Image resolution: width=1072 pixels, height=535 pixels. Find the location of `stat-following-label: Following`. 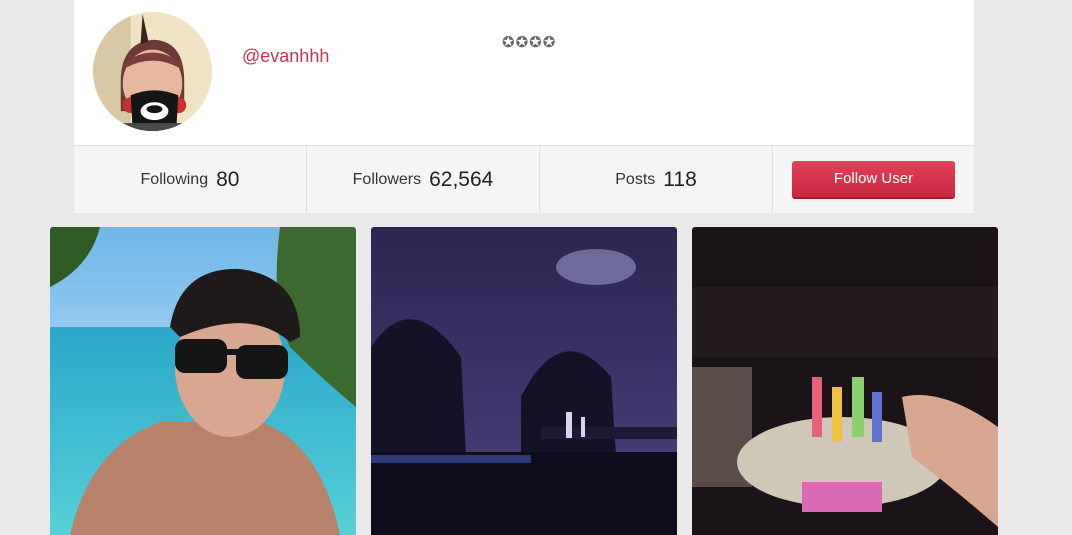

stat-following-label: Following is located at coordinates (174, 179).